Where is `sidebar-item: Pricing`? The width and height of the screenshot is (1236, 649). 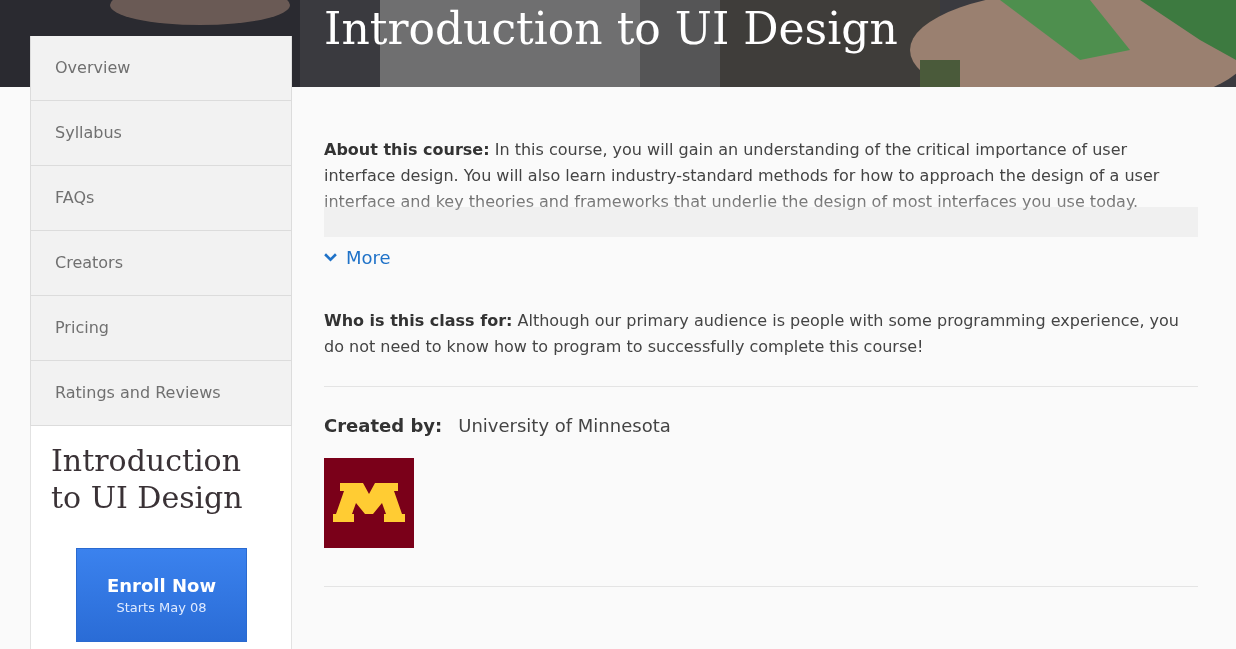 sidebar-item: Pricing is located at coordinates (161, 328).